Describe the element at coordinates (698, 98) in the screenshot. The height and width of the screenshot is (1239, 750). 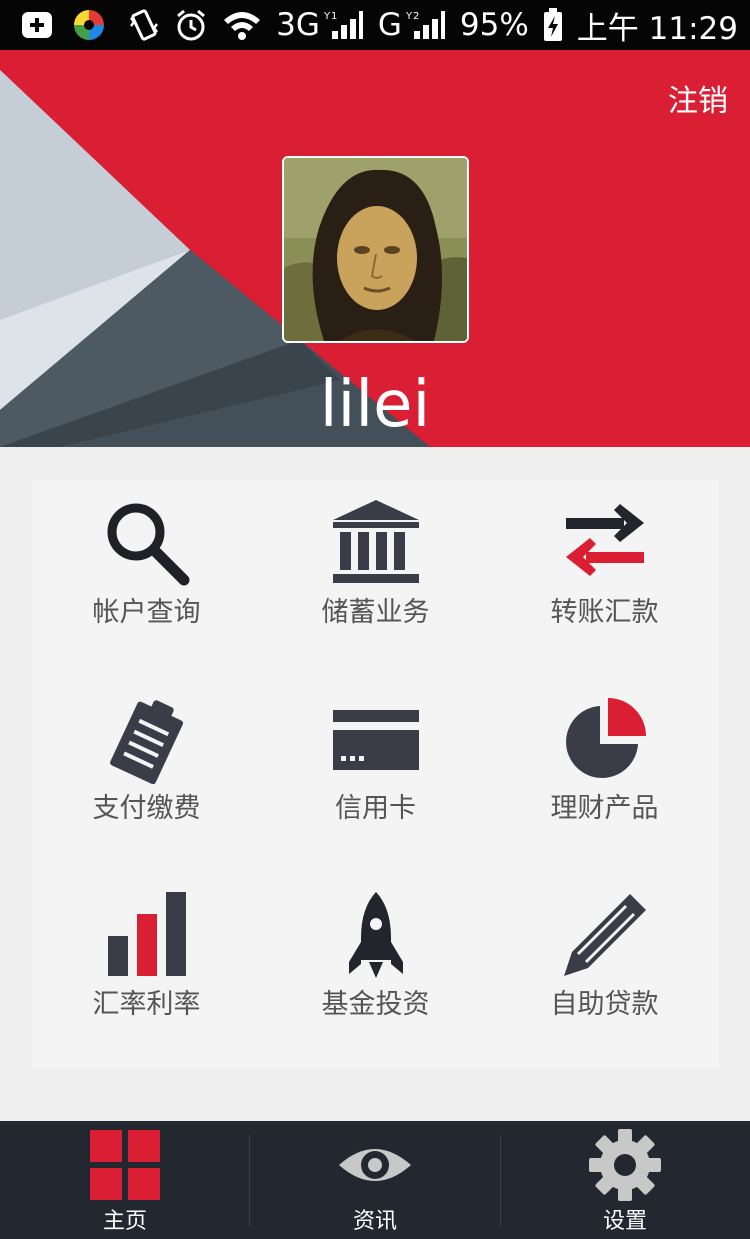
I see `logout-button: 注销` at that location.